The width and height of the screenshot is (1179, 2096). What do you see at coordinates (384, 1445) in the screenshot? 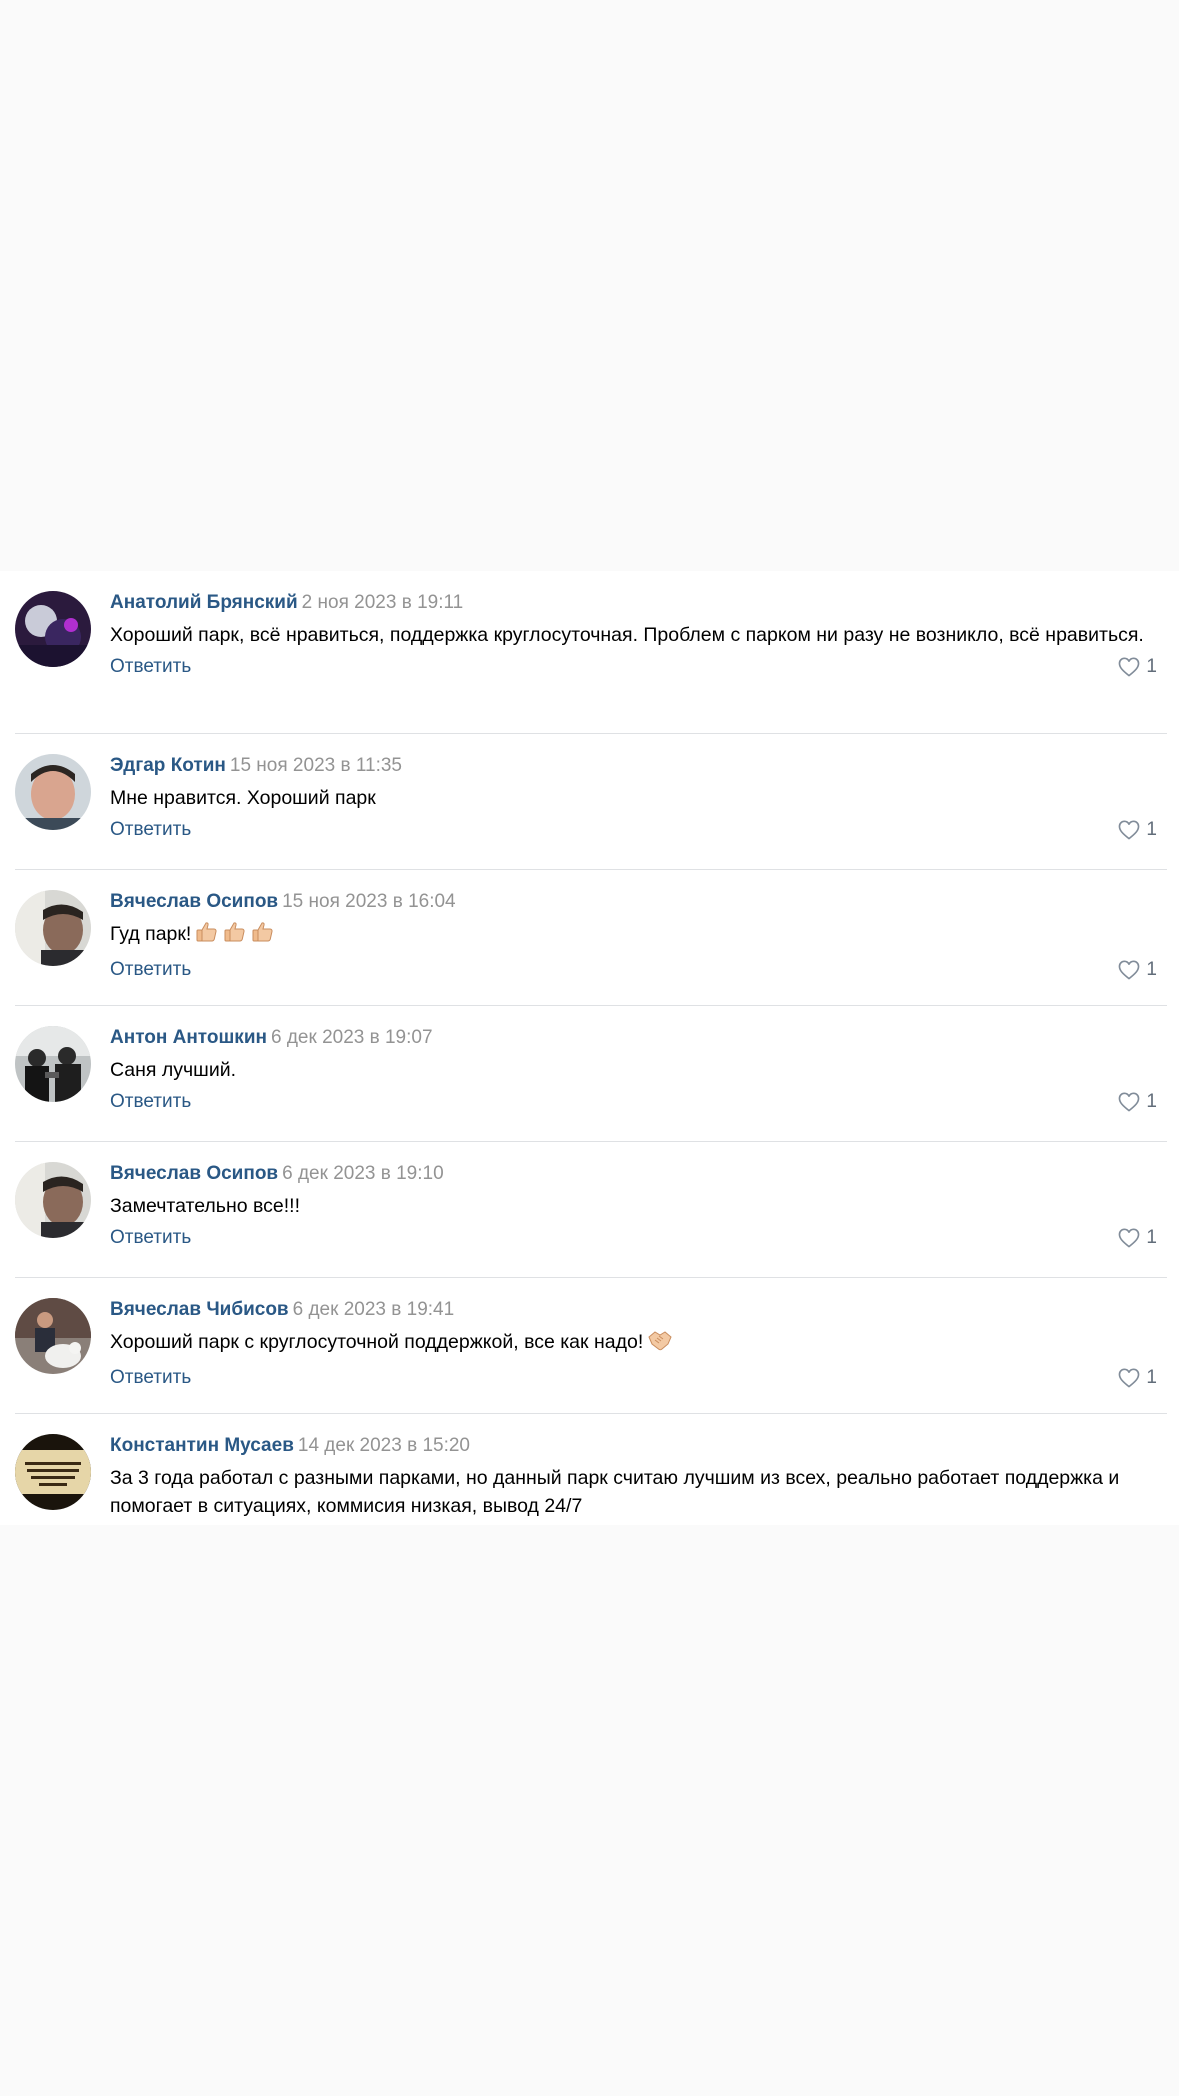
I see `comment-date: 14 дек 2023 в 15:20` at bounding box center [384, 1445].